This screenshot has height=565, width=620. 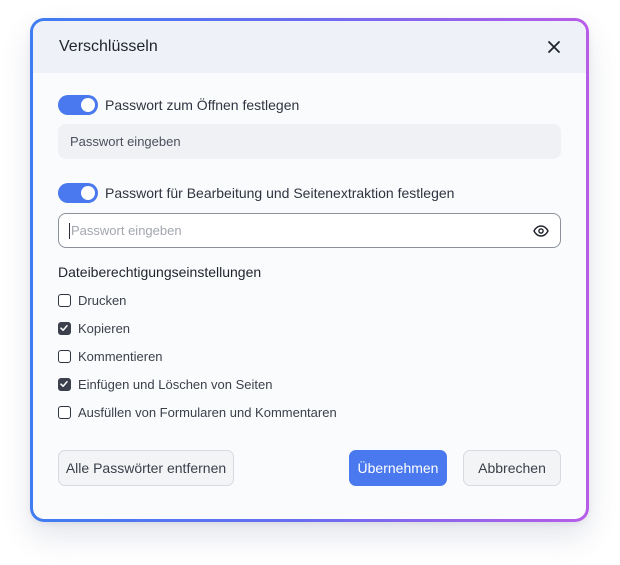 I want to click on permission-label: Kommentieren, so click(x=120, y=356).